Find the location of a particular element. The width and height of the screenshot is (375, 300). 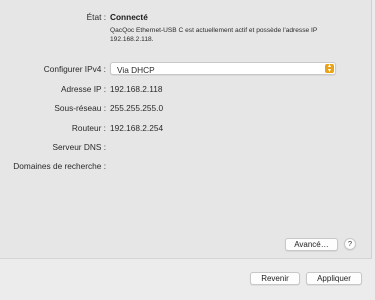

revert-button: Revenir is located at coordinates (275, 278).